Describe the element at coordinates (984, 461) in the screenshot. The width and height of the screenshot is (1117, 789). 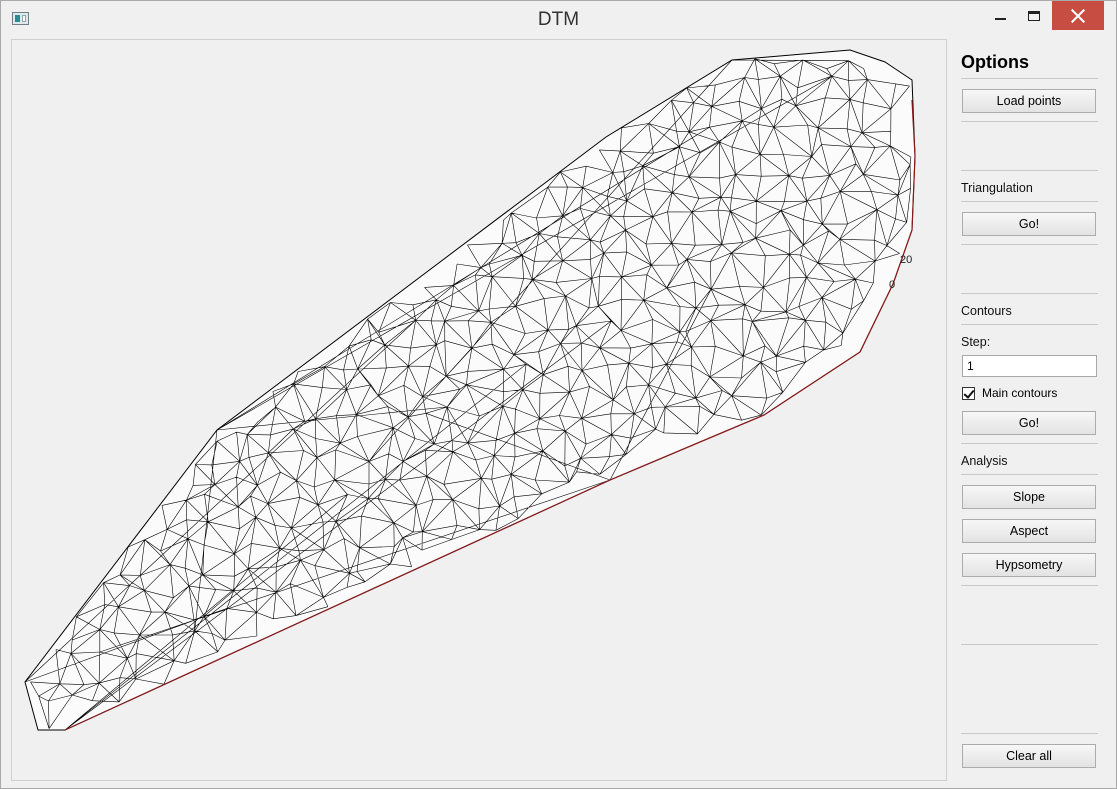
I see `analysis-label: Analysis` at that location.